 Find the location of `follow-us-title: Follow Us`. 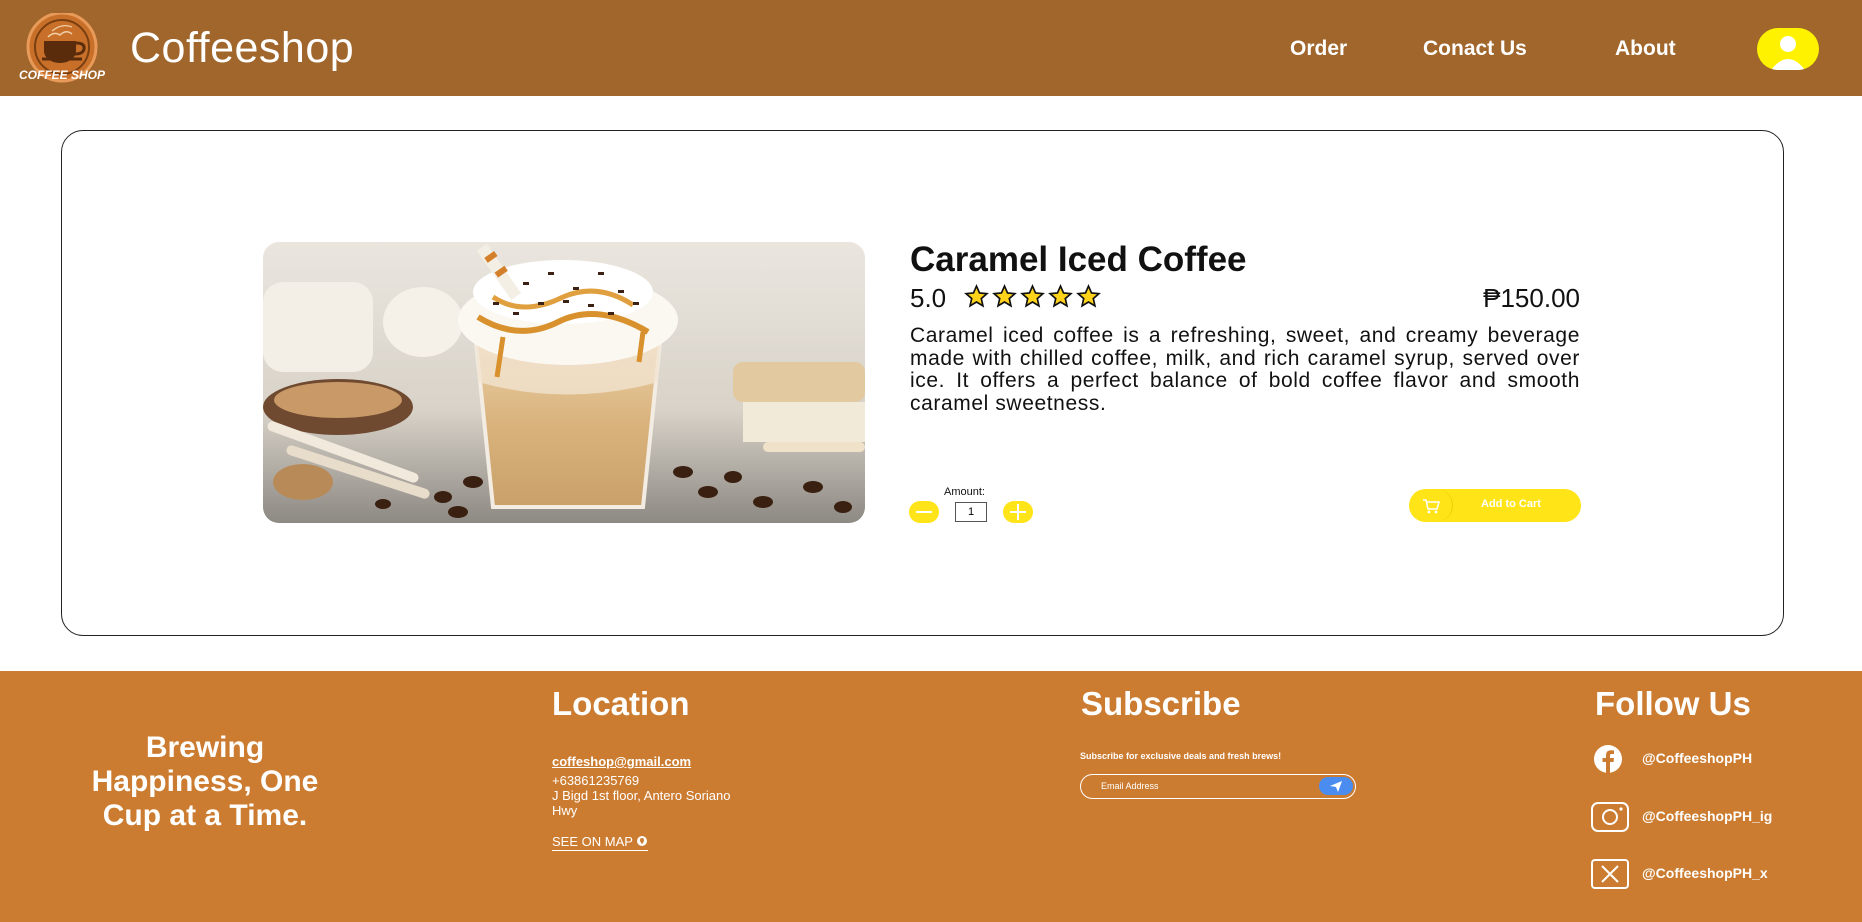

follow-us-title: Follow Us is located at coordinates (1673, 703).